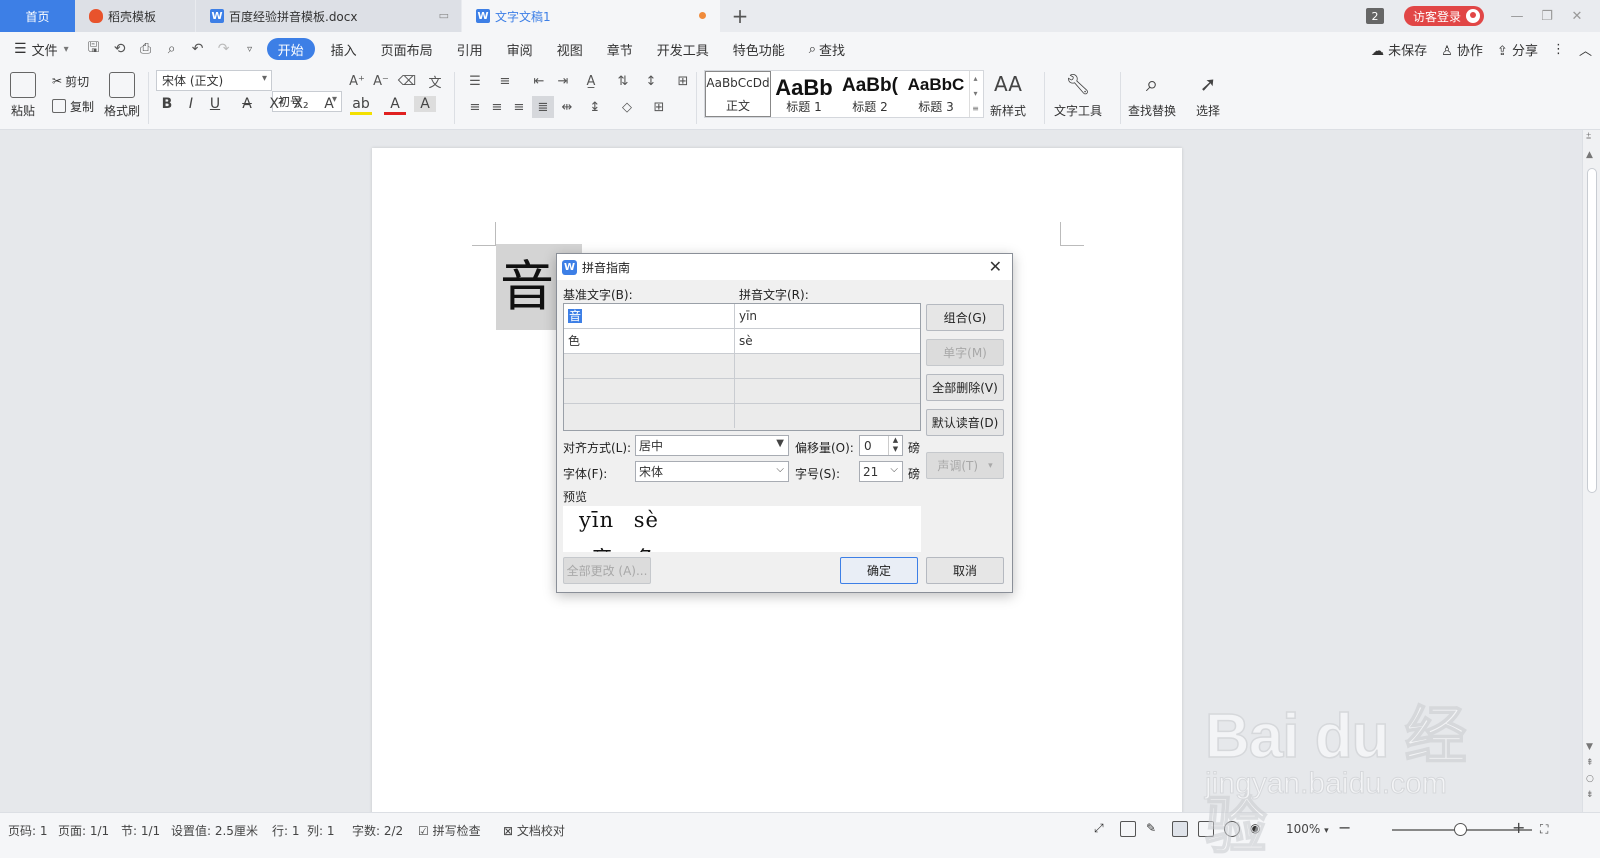 The width and height of the screenshot is (1600, 858). I want to click on subscript-icon: X₂, so click(301, 104).